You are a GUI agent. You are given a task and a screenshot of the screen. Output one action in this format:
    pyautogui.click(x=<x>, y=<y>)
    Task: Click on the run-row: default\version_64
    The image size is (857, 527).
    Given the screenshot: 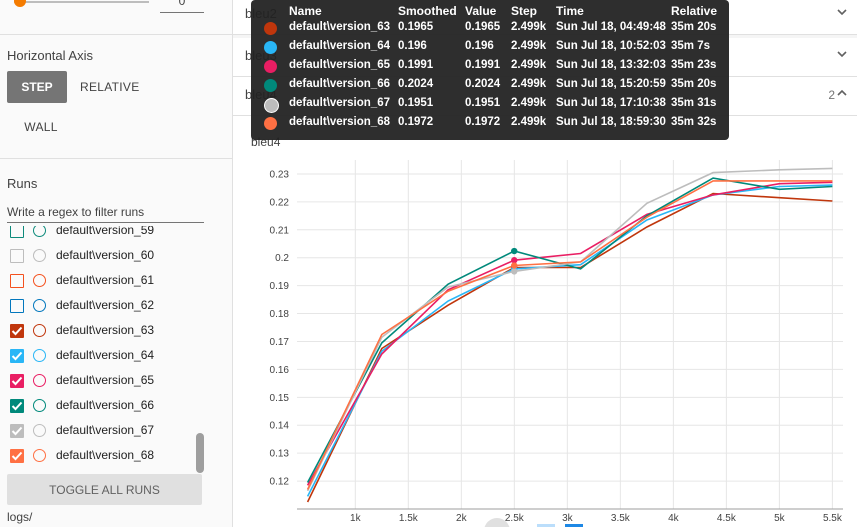 What is the action you would take?
    pyautogui.click(x=105, y=357)
    